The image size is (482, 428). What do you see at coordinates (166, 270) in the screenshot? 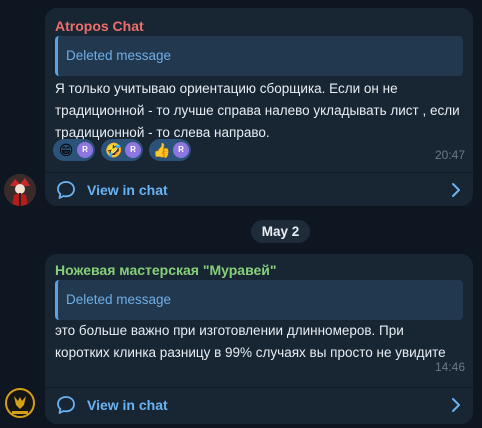
I see `sender-name: Ножевая мастерская "Муравей"` at bounding box center [166, 270].